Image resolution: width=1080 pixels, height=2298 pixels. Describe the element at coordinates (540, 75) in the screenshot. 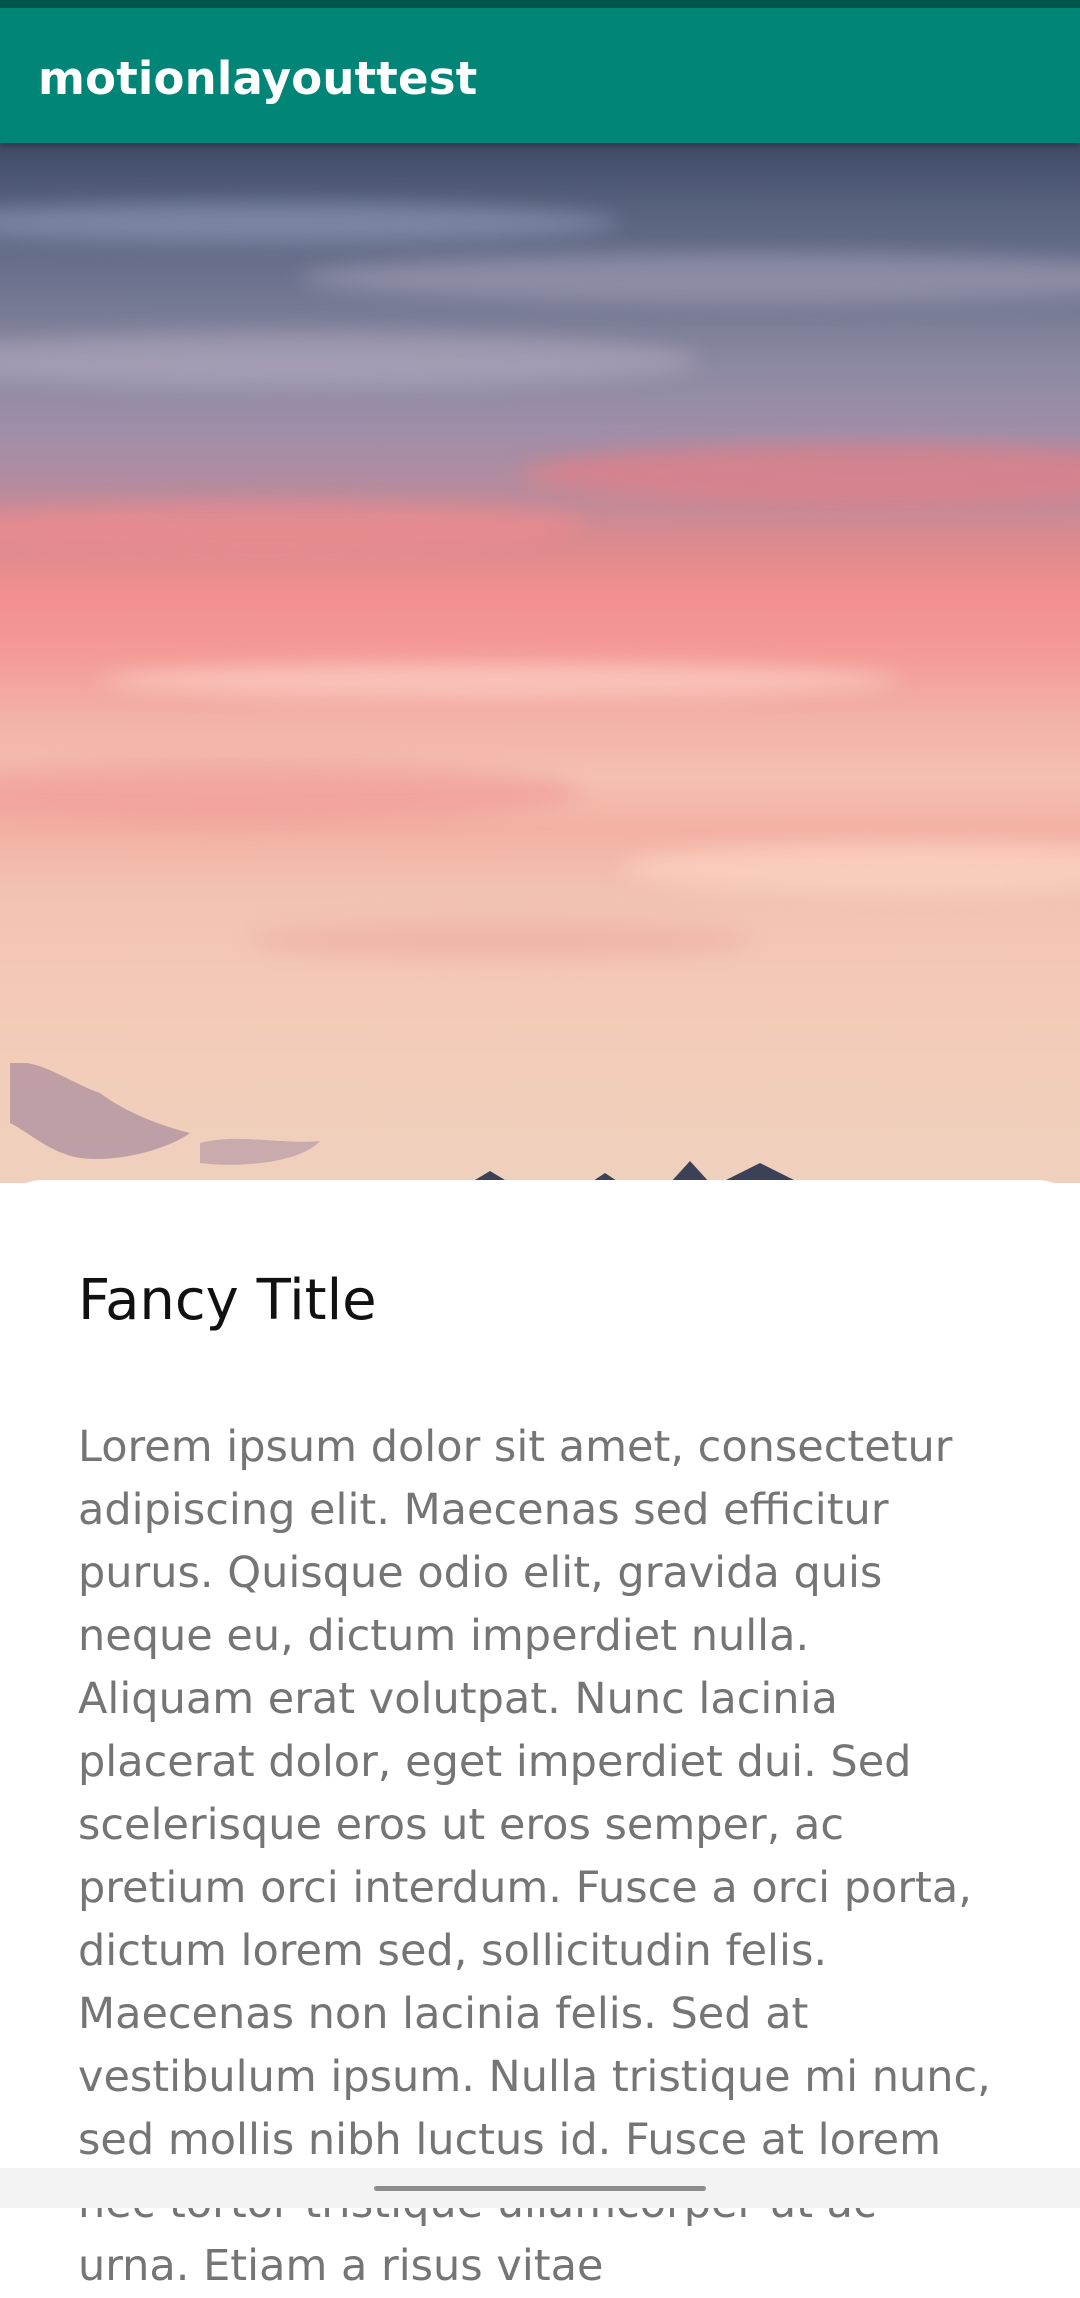

I see `app-bar: motionlayouttest` at that location.